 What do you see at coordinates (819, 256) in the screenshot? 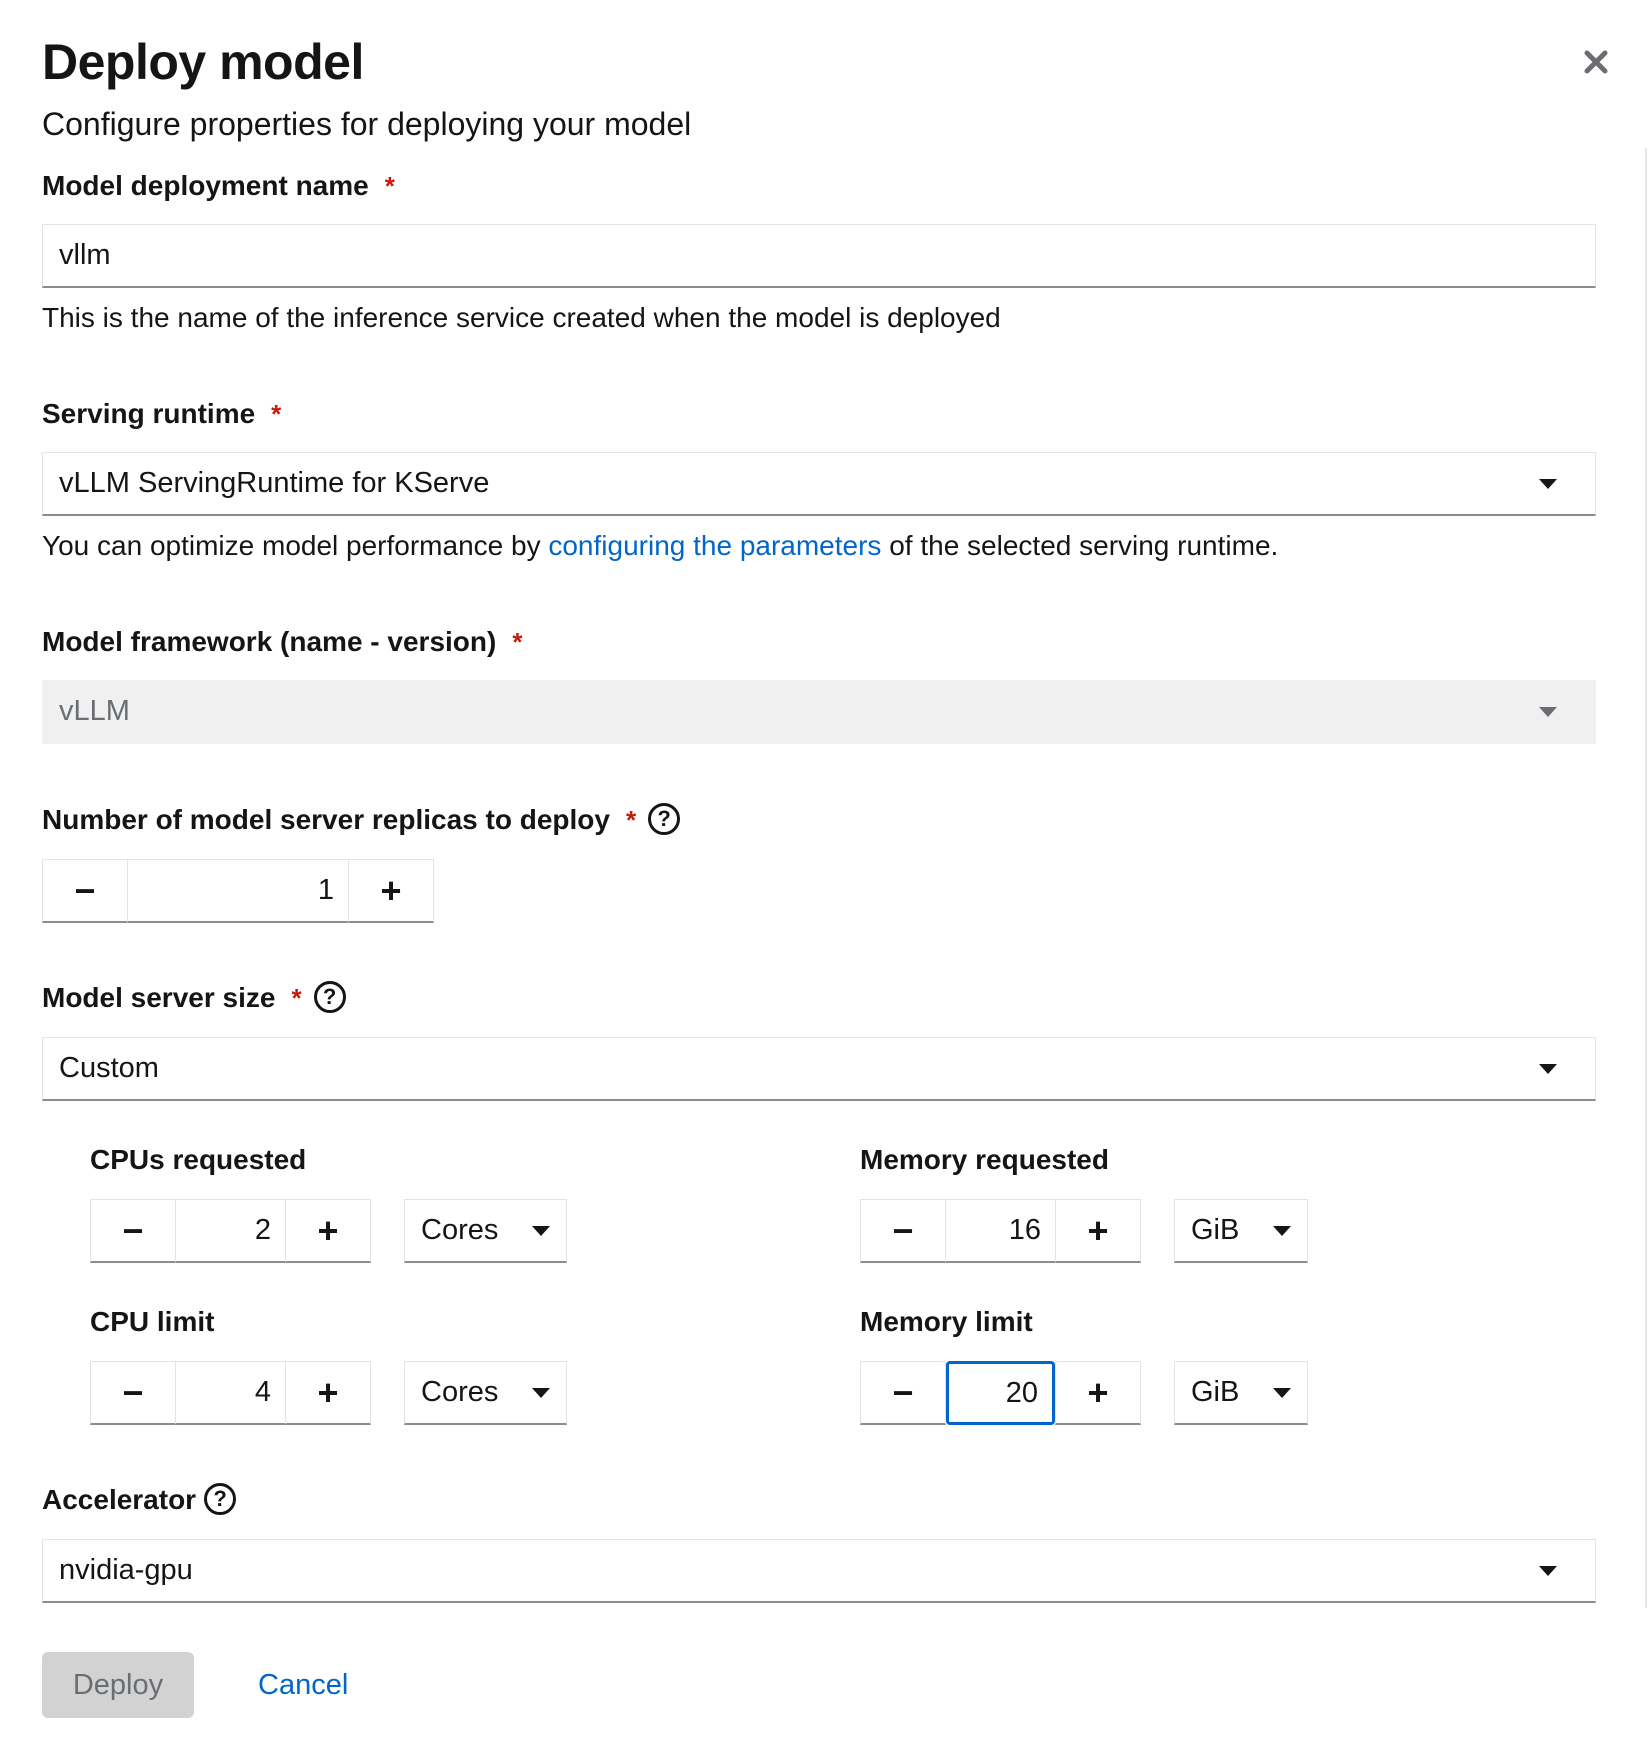
I see `deployment-name-input: vllm` at bounding box center [819, 256].